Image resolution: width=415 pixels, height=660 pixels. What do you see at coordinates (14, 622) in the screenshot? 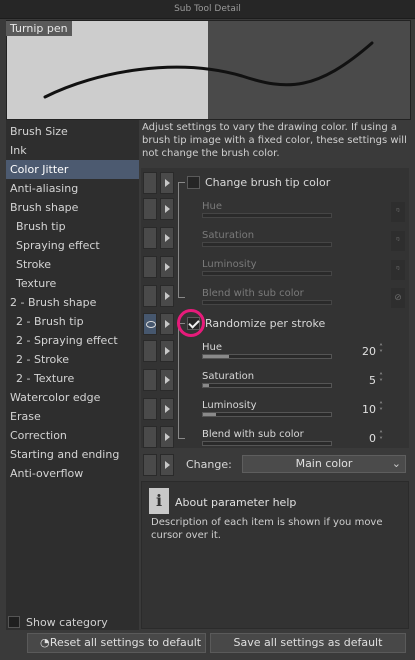
I see `show-category-checkbox` at bounding box center [14, 622].